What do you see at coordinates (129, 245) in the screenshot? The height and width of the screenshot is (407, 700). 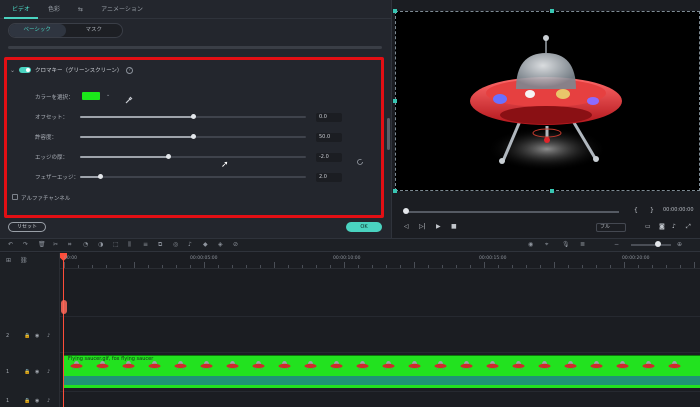 I see `split-icon: ⫼` at bounding box center [129, 245].